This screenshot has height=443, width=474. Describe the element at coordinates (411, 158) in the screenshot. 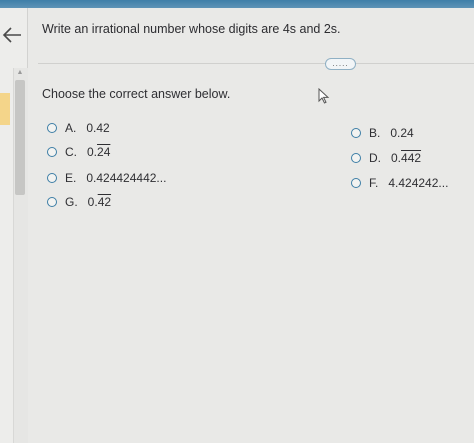

I see `repeating-digits: 442` at that location.